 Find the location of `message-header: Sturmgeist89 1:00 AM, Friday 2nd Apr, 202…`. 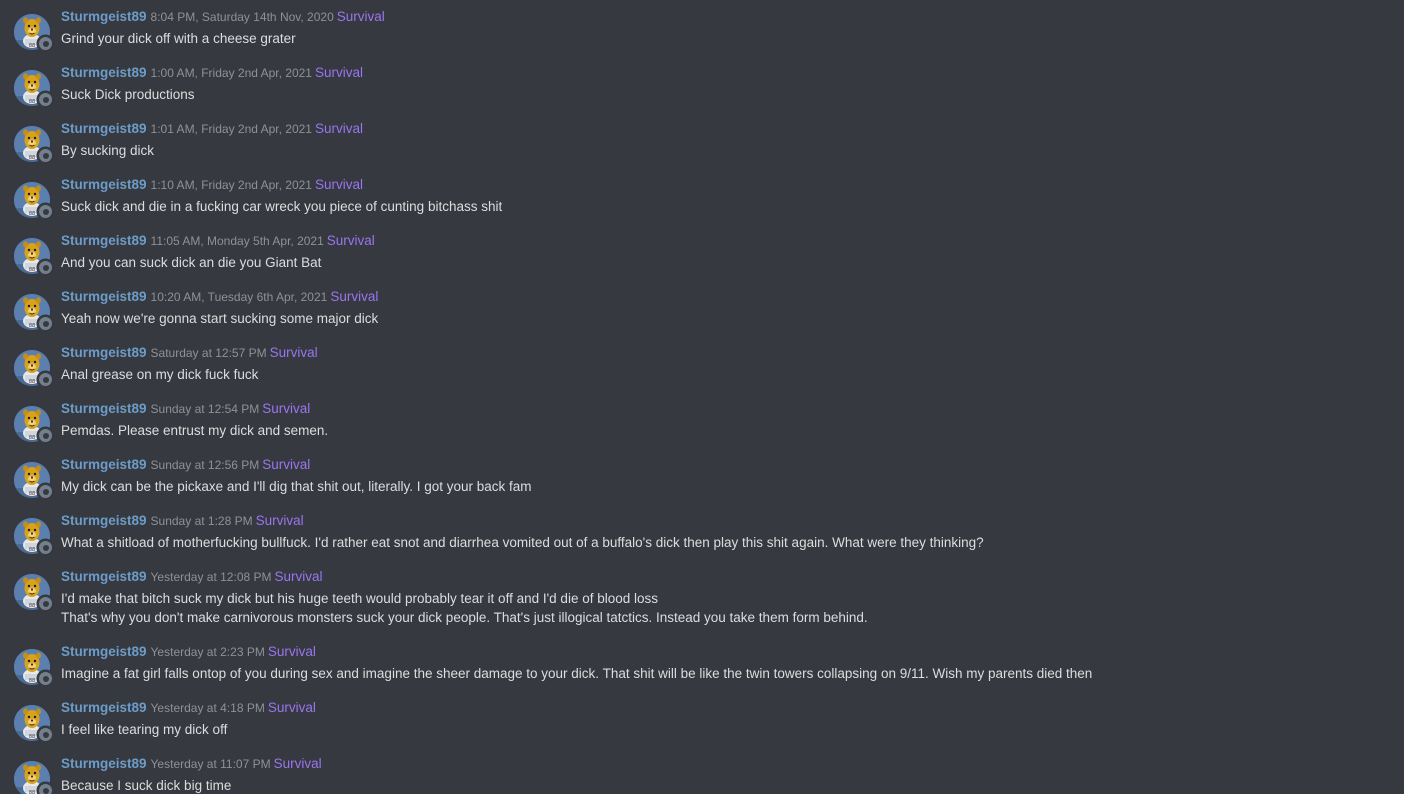

message-header: Sturmgeist89 1:00 AM, Friday 2nd Apr, 202… is located at coordinates (212, 73).